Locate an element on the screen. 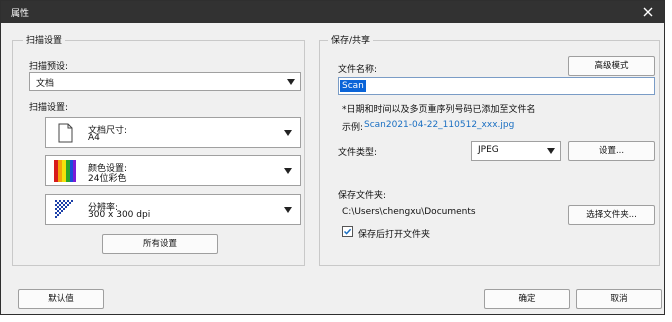 Image resolution: width=672 pixels, height=322 pixels. document-size-value: A4 is located at coordinates (94, 138).